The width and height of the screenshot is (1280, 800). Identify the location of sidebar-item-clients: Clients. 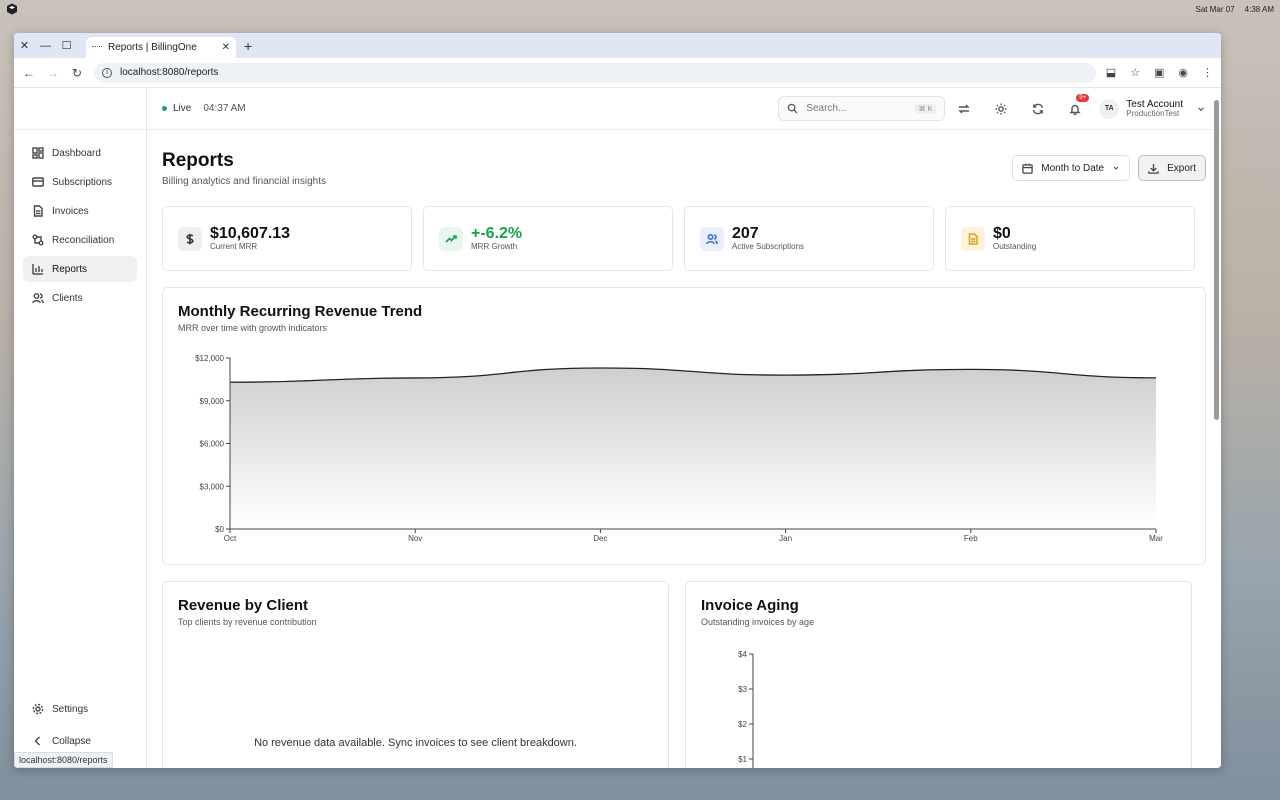
(80, 298).